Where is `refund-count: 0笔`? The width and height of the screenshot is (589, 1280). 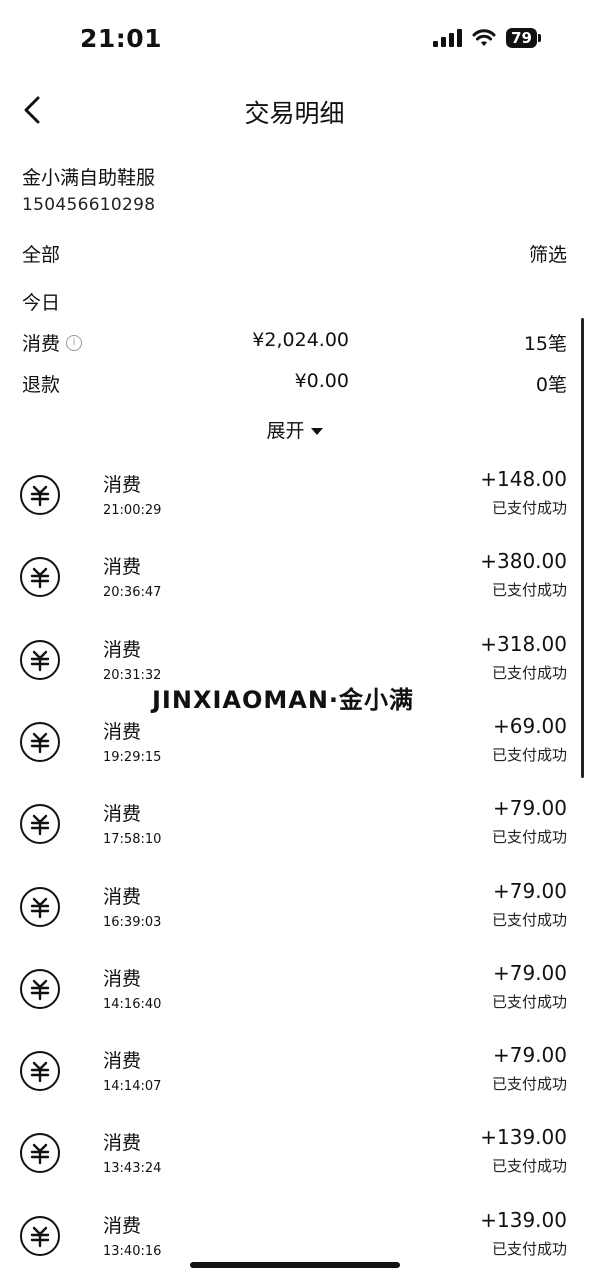 refund-count: 0笔 is located at coordinates (551, 385).